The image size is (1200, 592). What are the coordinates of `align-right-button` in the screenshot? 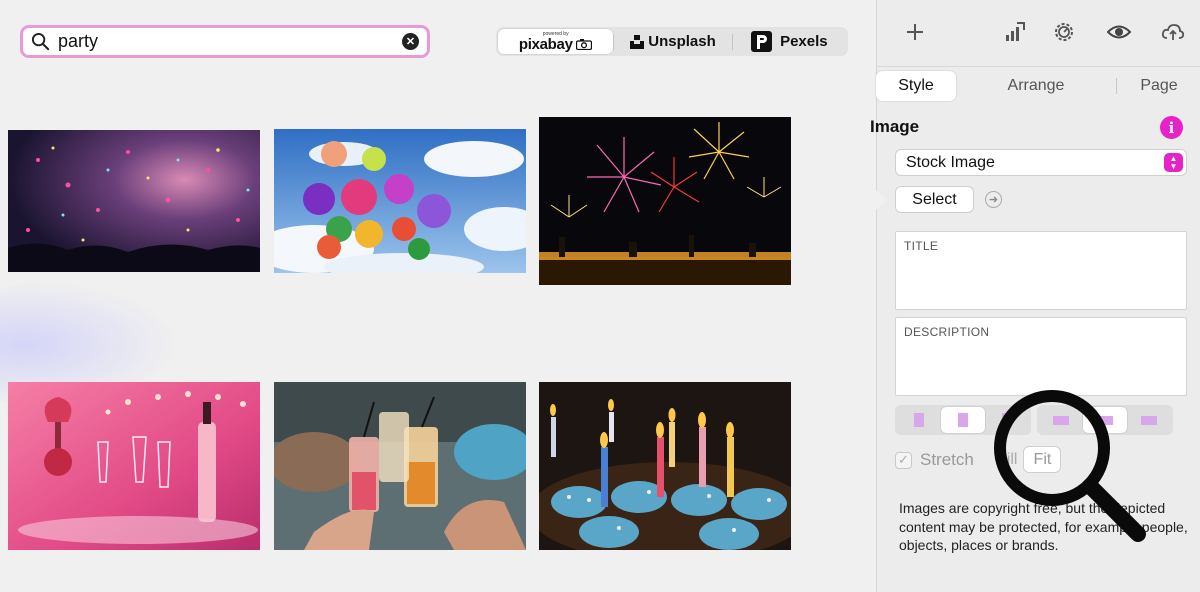 It's located at (1007, 420).